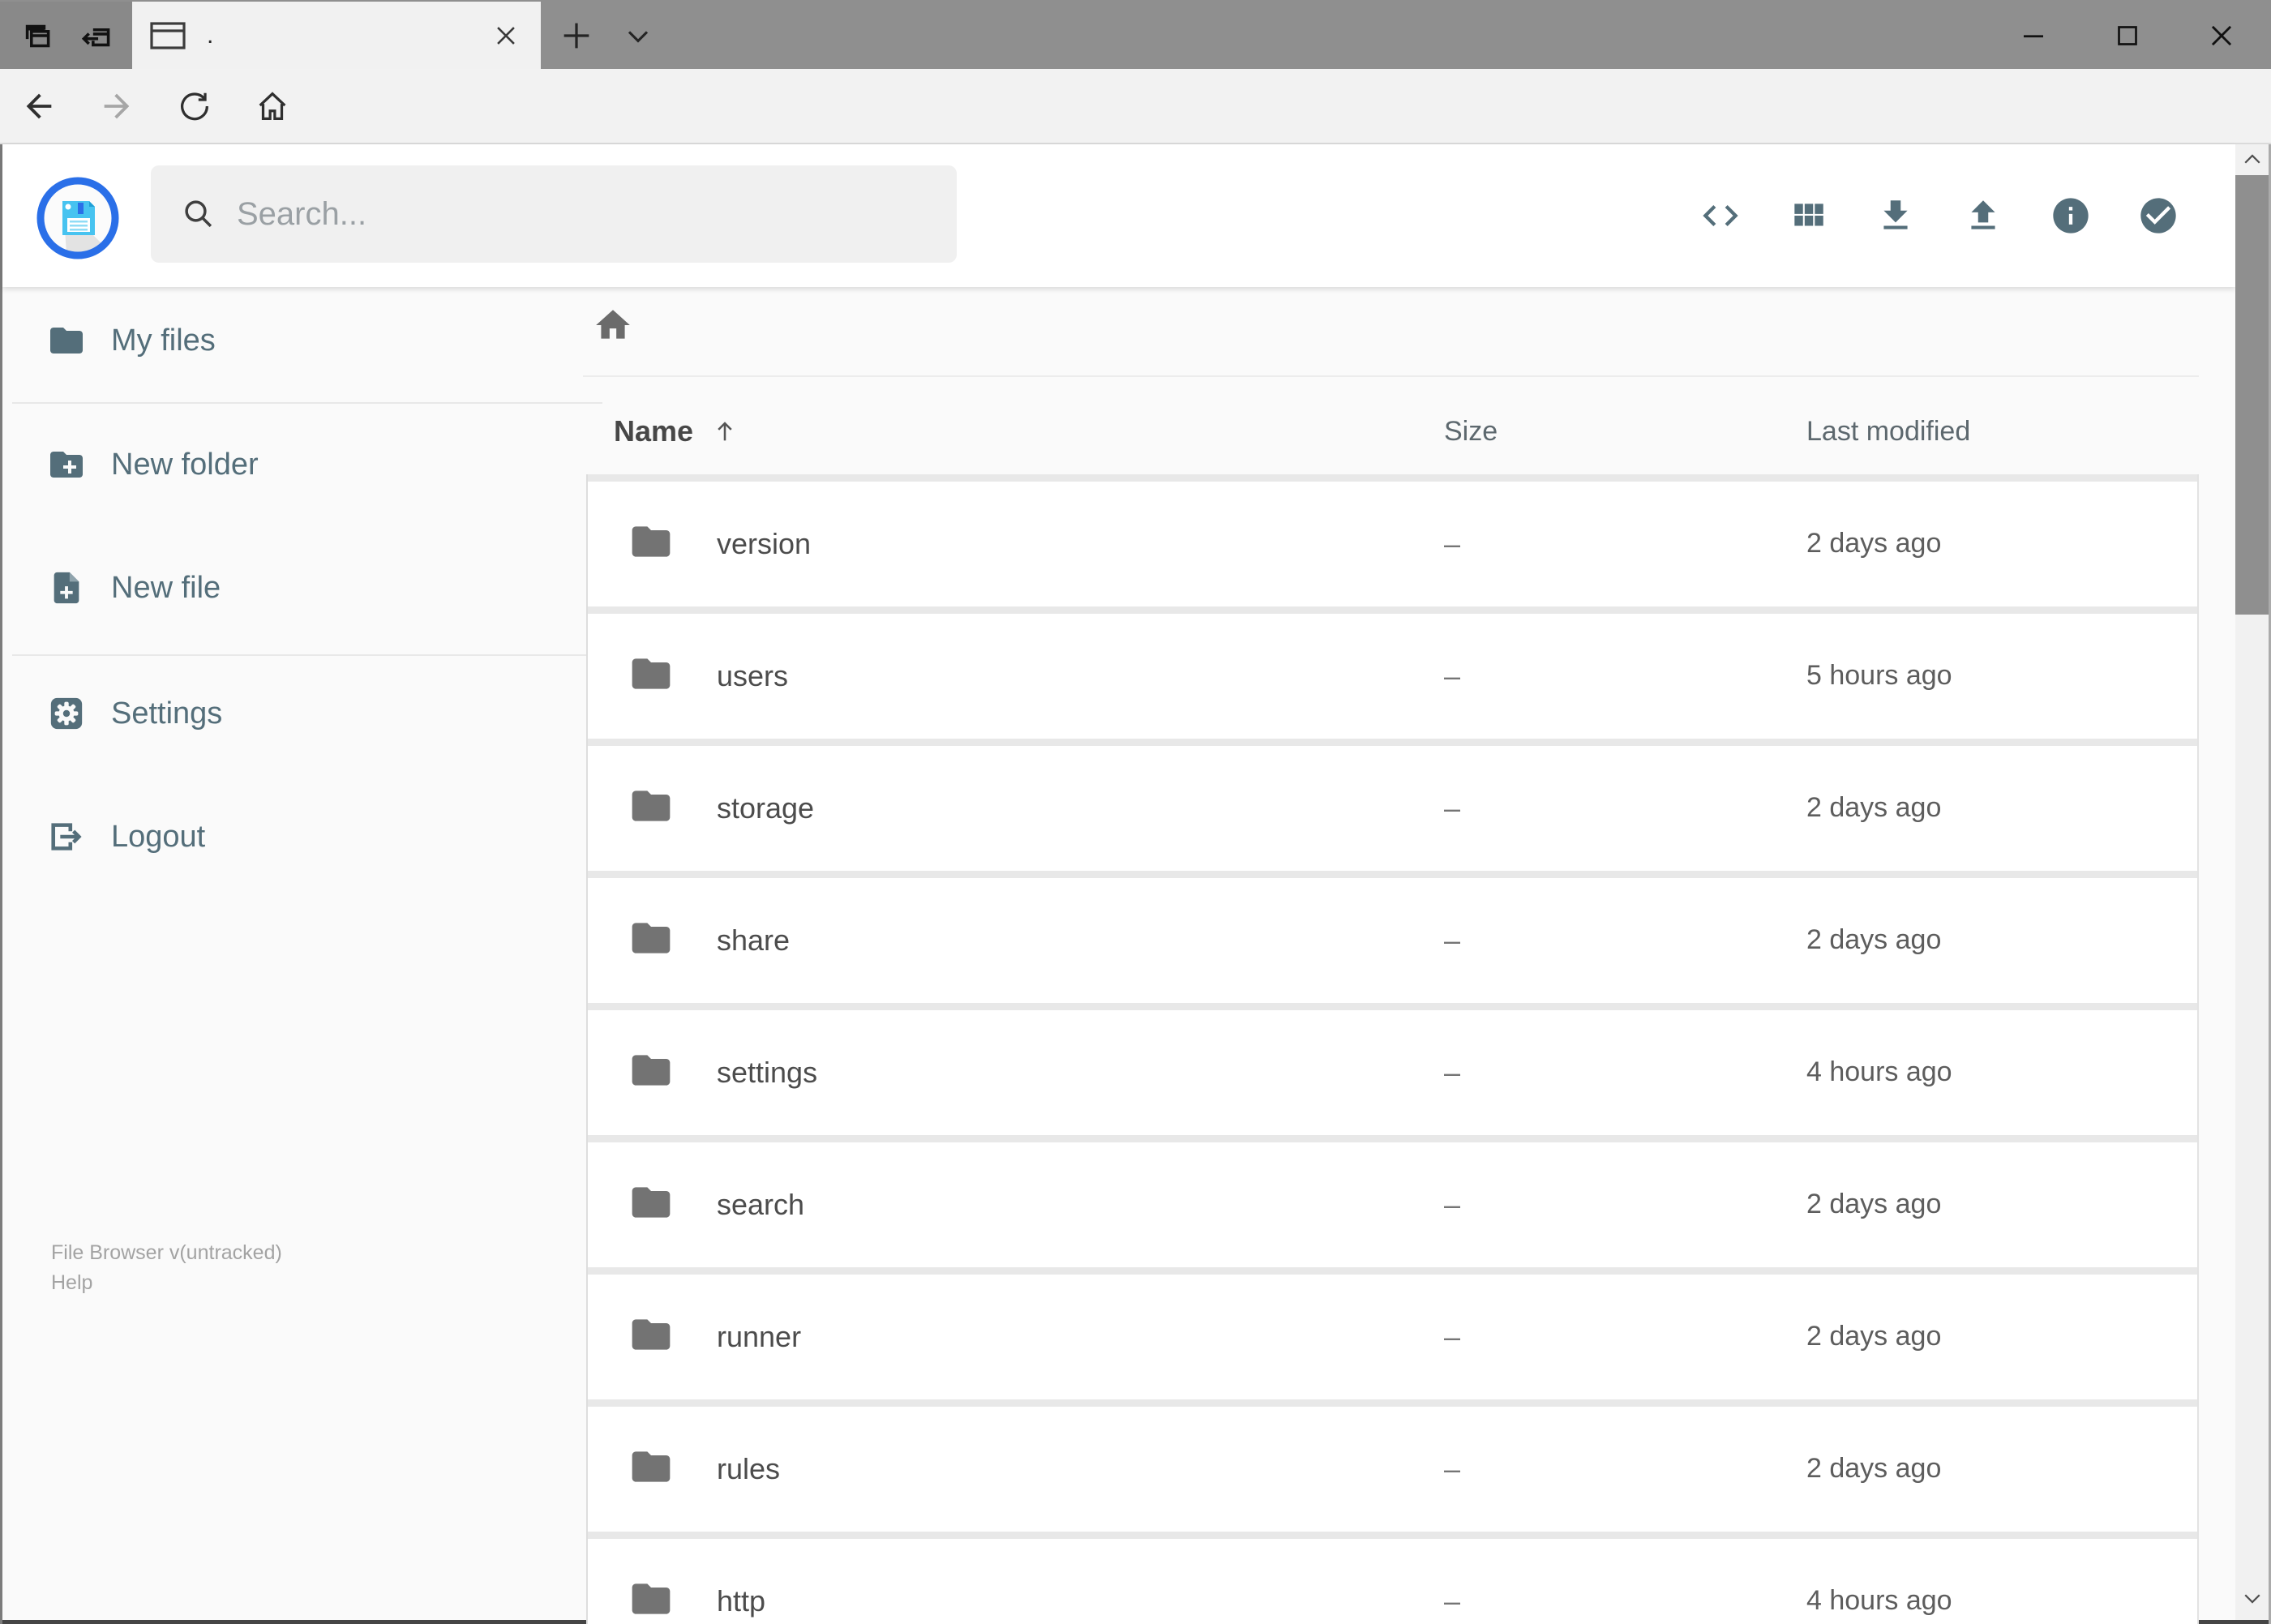  Describe the element at coordinates (1888, 432) in the screenshot. I see `column-header-modified: Last modified` at that location.